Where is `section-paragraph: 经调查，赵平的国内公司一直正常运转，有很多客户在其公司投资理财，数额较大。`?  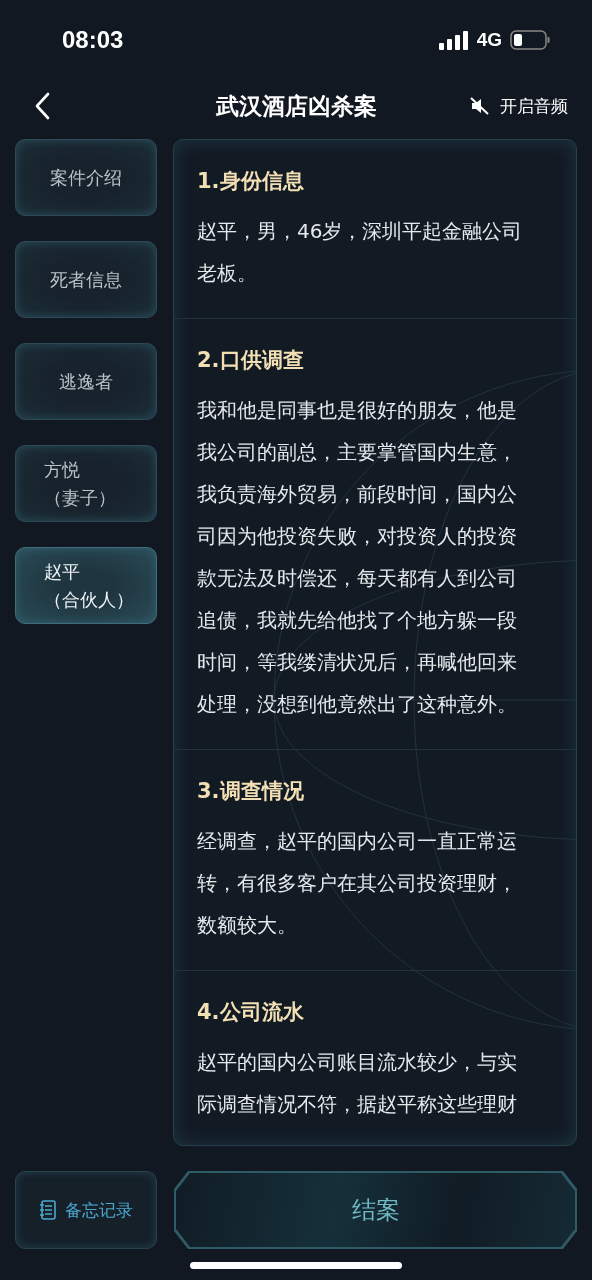 section-paragraph: 经调查，赵平的国内公司一直正常运转，有很多客户在其公司投资理财，数额较大。 is located at coordinates (357, 883).